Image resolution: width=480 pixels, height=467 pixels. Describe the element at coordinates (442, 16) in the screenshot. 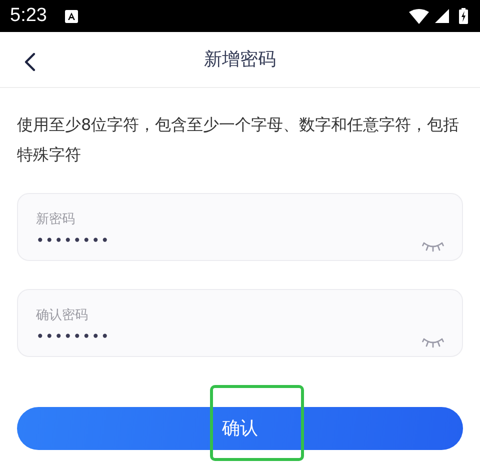

I see `signal-icon` at that location.